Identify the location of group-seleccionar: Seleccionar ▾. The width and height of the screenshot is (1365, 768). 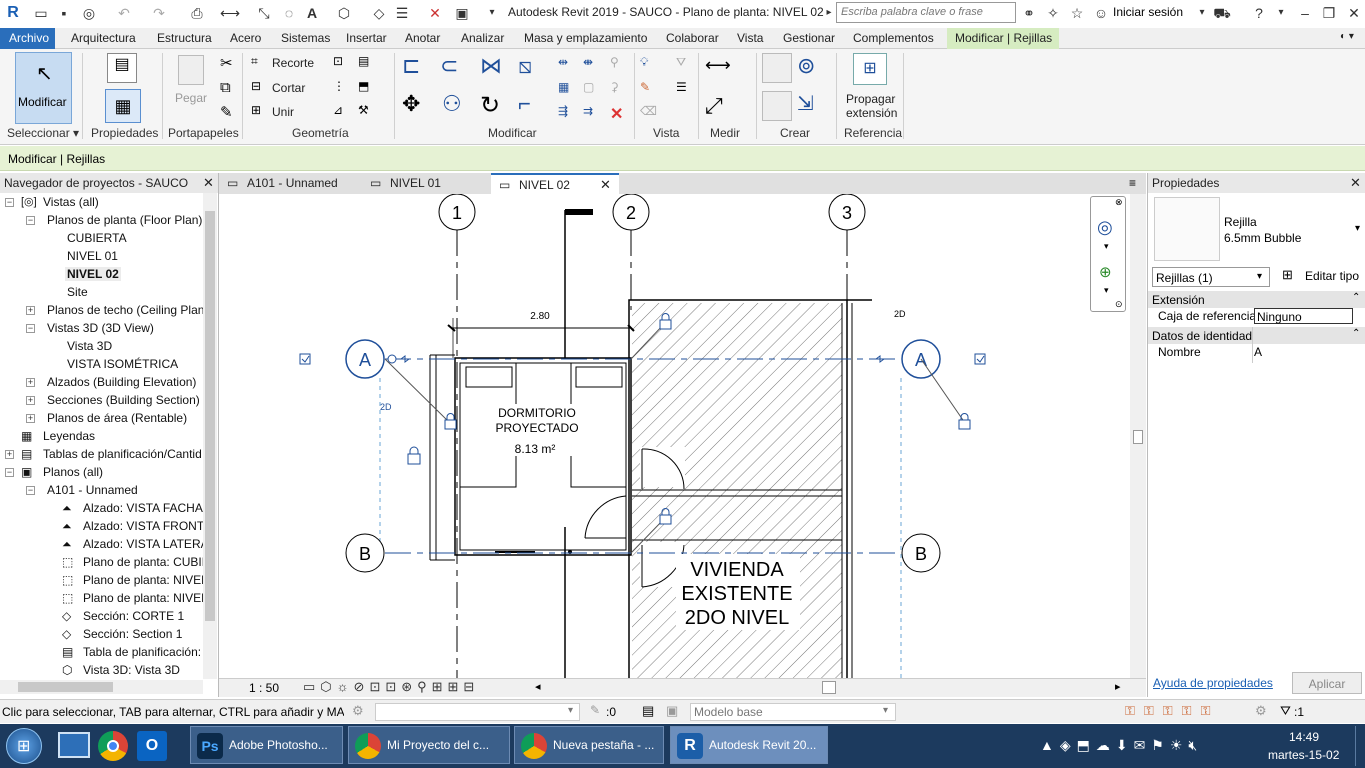
(43, 133).